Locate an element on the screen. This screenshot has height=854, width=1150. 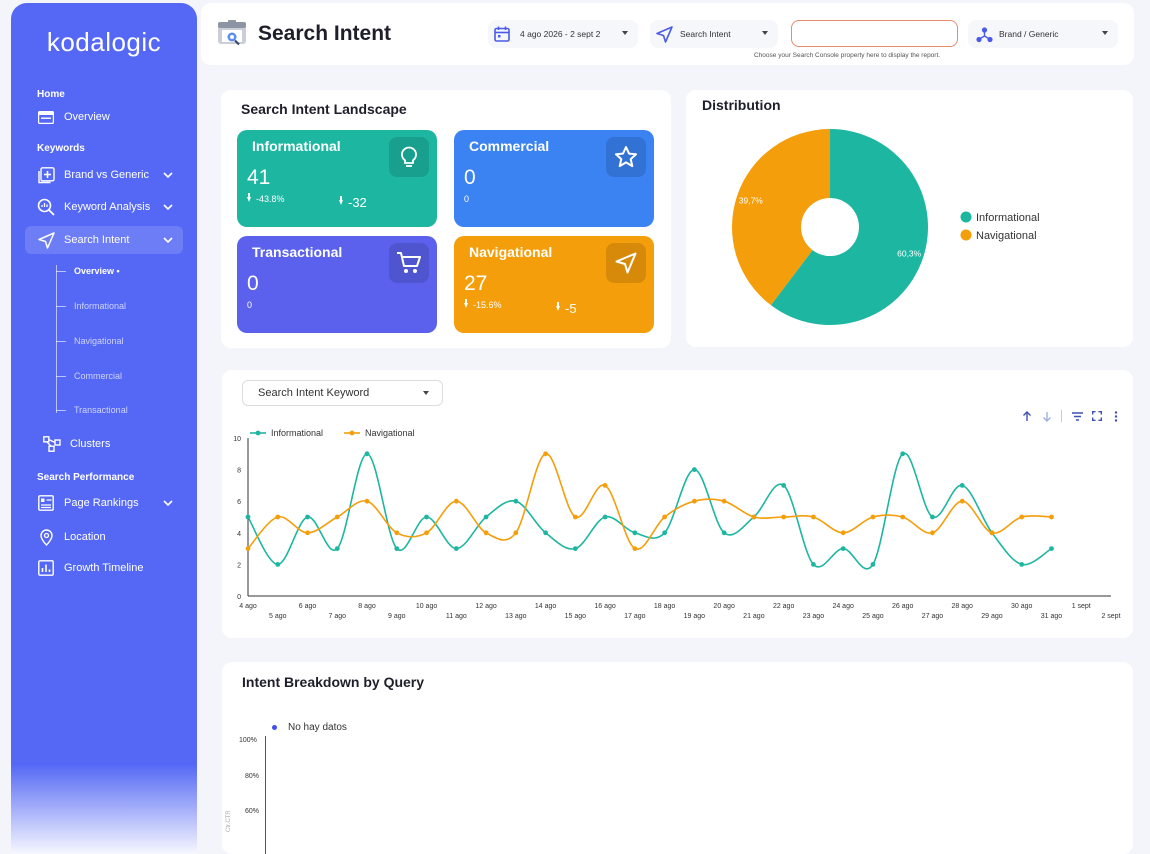
y-axis-title: Ctr.CTR is located at coordinates (229, 821).